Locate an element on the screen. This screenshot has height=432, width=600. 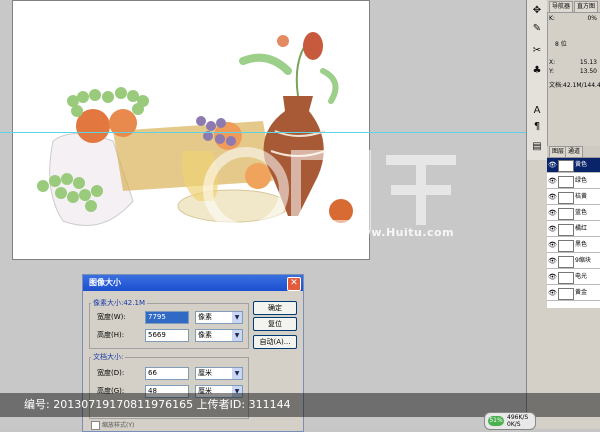
reset-button: 复位 is located at coordinates (275, 324).